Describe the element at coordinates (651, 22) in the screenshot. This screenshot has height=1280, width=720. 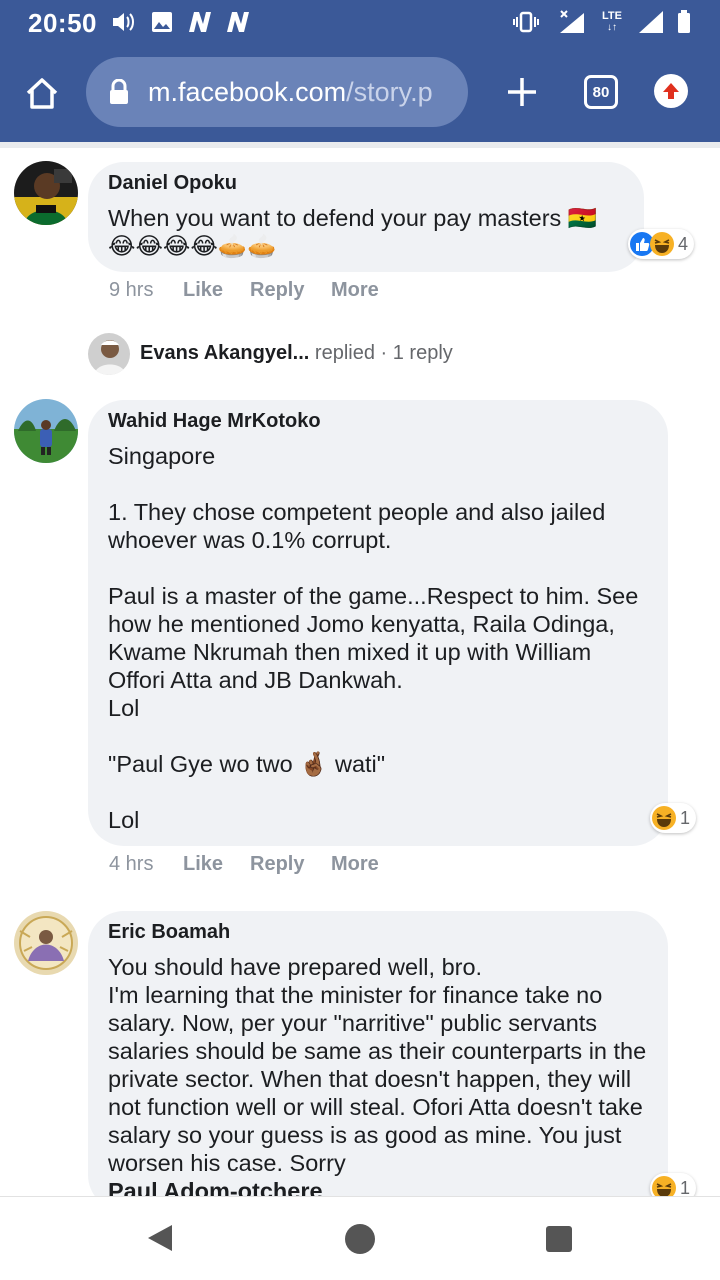
I see `signal-icon` at that location.